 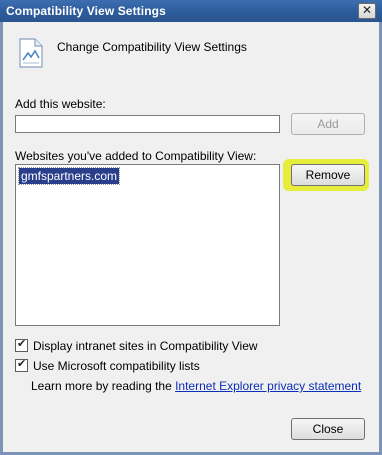 What do you see at coordinates (69, 176) in the screenshot?
I see `list-item: gmfspartners.com` at bounding box center [69, 176].